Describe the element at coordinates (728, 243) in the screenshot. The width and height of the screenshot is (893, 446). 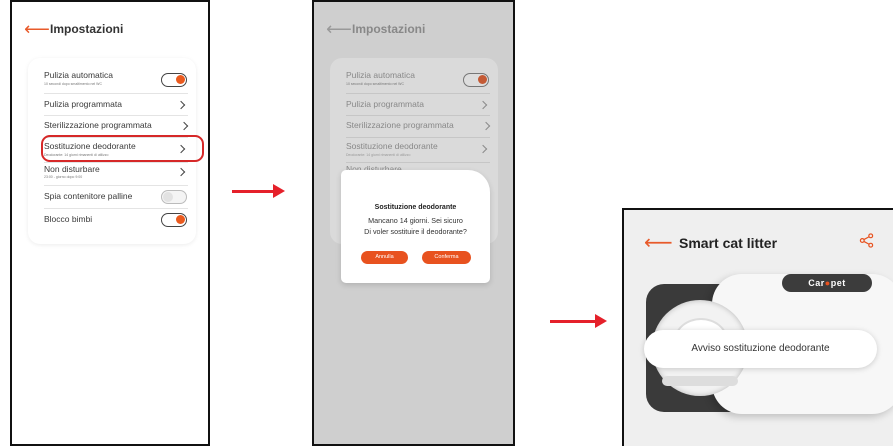
I see `device-title: Smart cat litter` at that location.